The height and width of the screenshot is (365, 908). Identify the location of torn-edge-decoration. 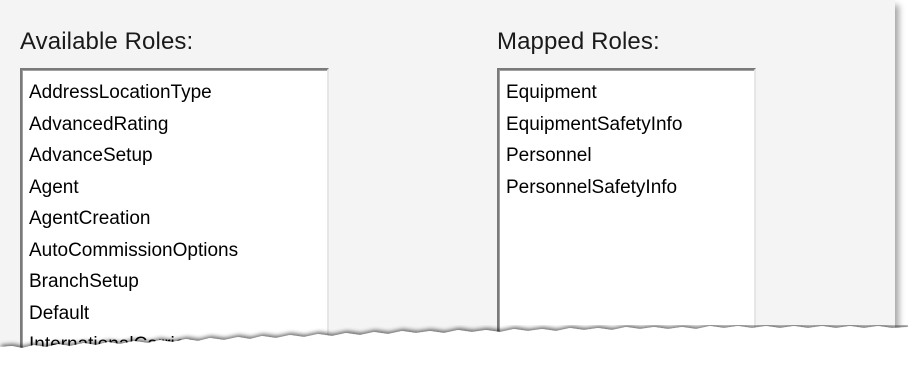
(454, 345).